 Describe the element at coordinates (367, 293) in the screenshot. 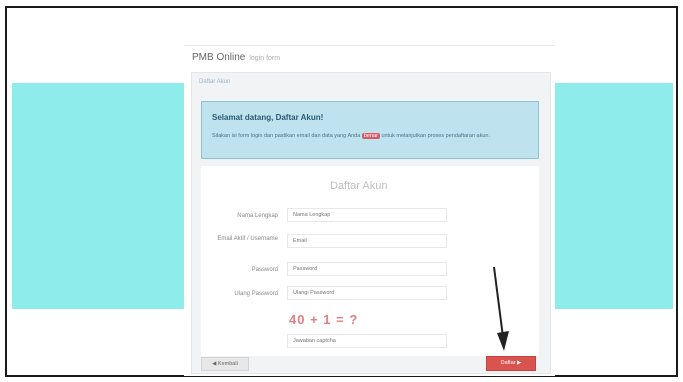

I see `repeat-password-input` at that location.